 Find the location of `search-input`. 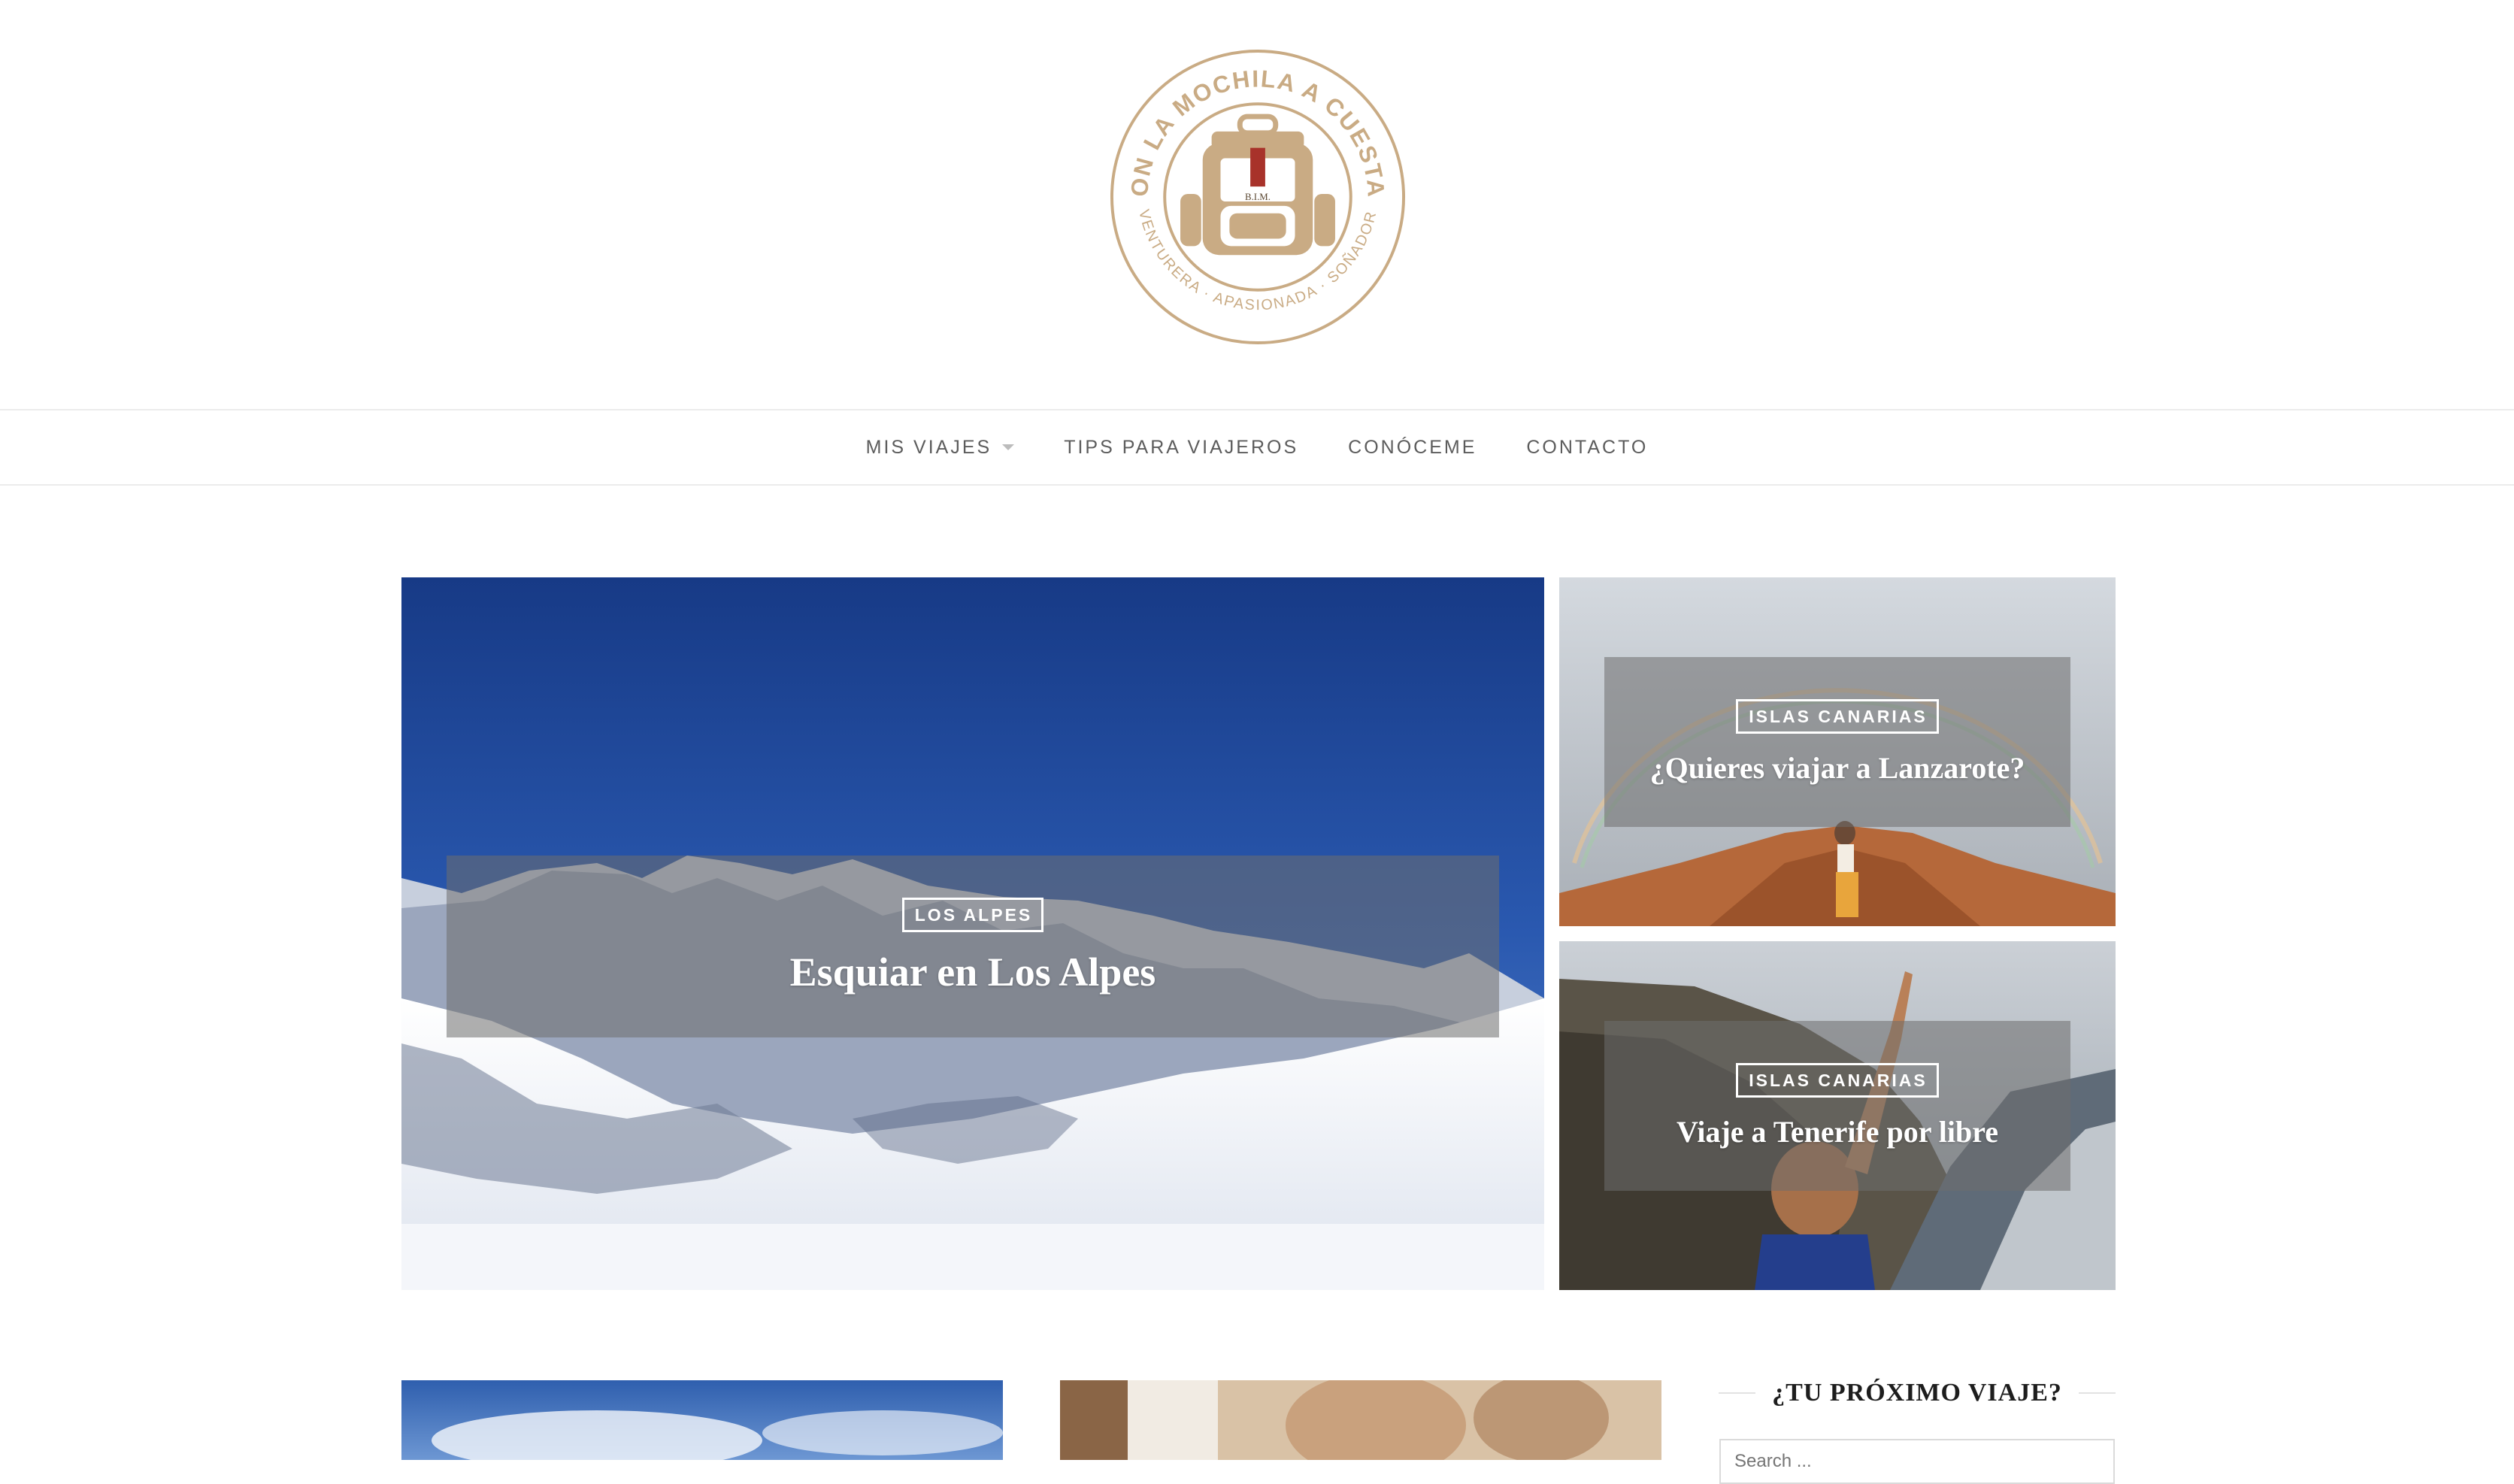

search-input is located at coordinates (1917, 1461).